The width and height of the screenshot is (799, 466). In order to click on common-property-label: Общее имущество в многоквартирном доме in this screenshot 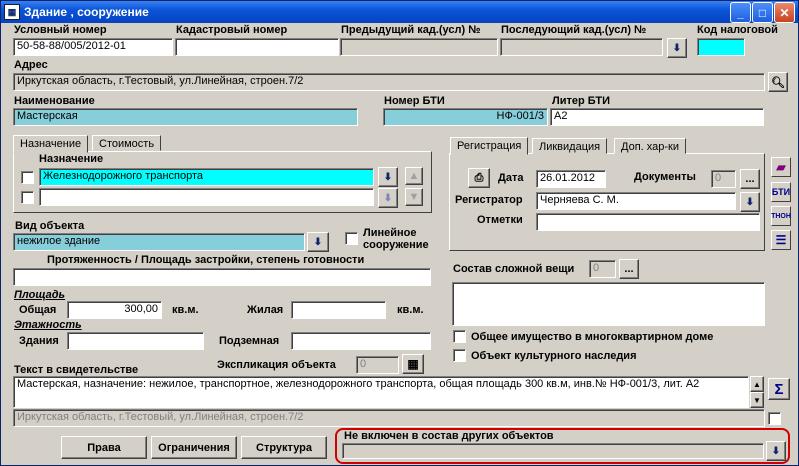, I will do `click(592, 337)`.